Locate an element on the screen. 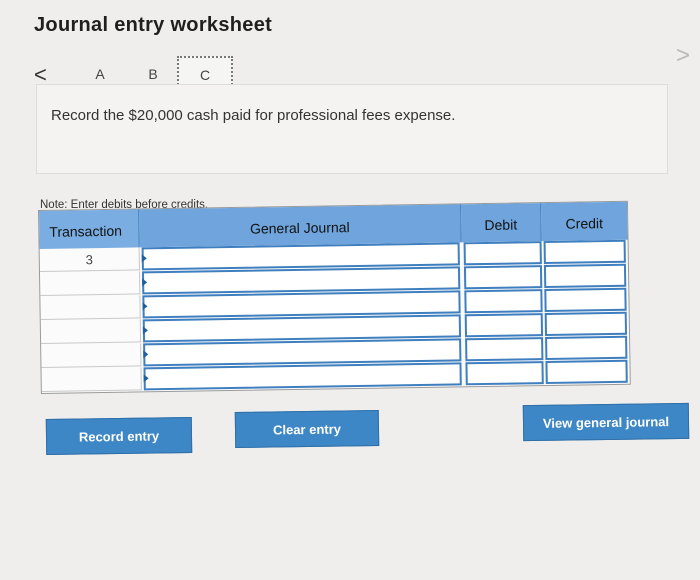  header-debit: Debit is located at coordinates (501, 223).